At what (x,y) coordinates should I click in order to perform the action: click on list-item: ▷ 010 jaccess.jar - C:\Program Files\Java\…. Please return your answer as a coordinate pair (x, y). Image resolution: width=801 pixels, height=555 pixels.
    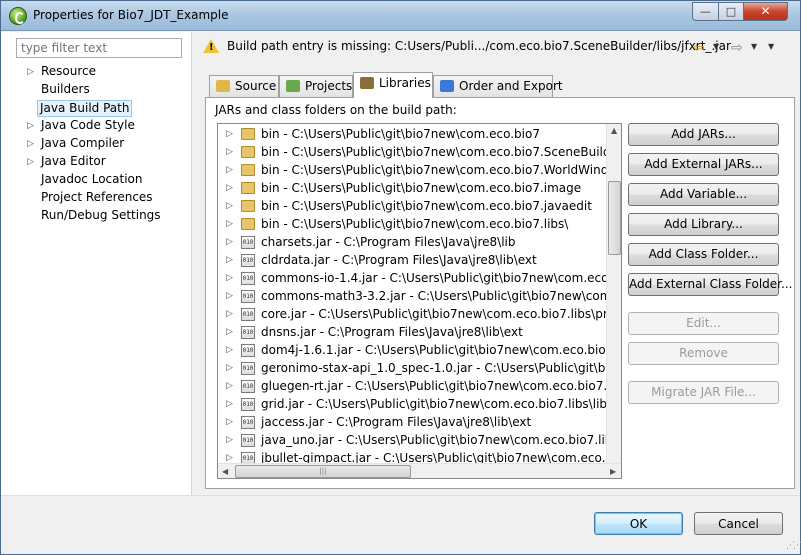
    Looking at the image, I should click on (412, 422).